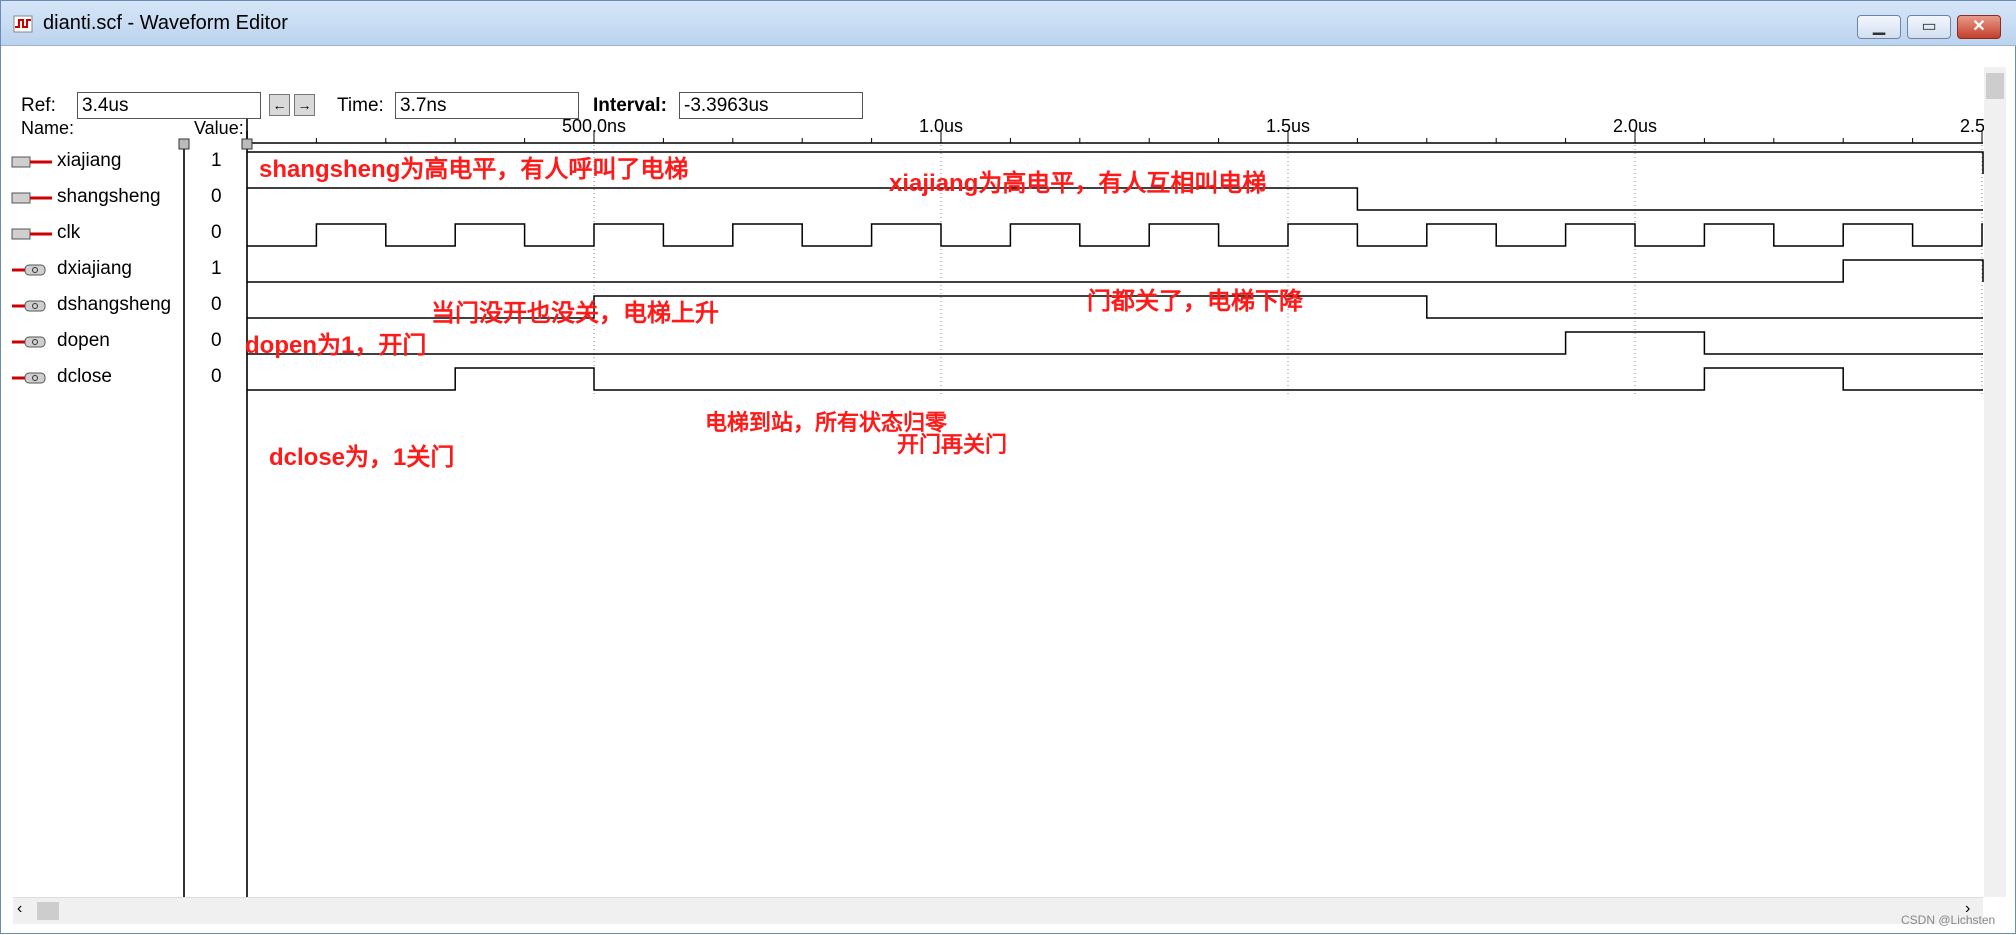 The height and width of the screenshot is (935, 2016). Describe the element at coordinates (1995, 482) in the screenshot. I see `vertical-scrollbar` at that location.